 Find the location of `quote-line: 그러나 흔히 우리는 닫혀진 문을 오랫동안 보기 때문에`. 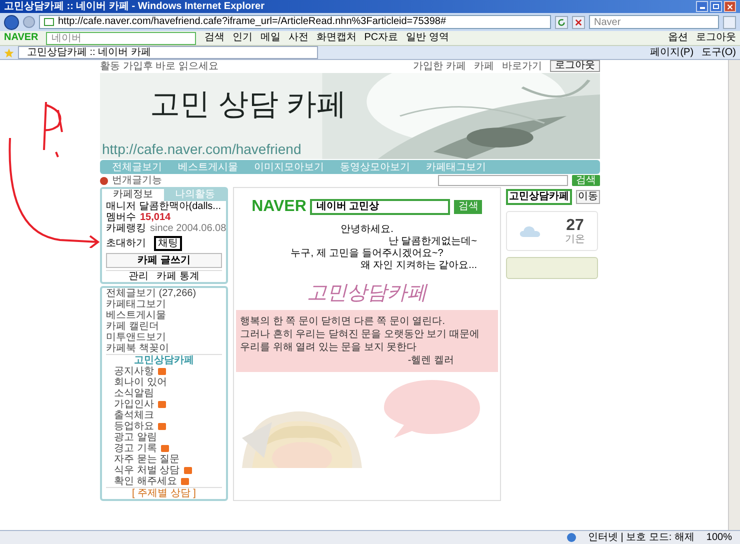

quote-line: 그러나 흔히 우리는 닫혀진 문을 오랫동안 보기 때문에 is located at coordinates (360, 334).